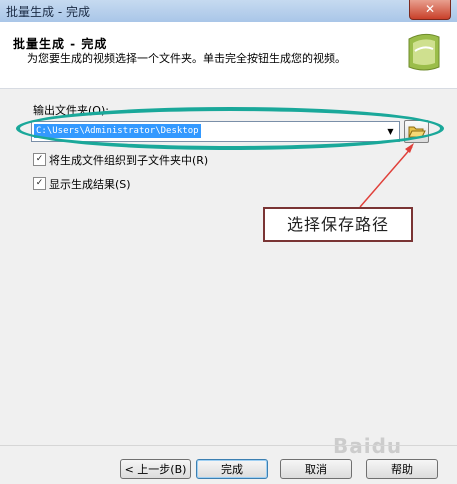 This screenshot has width=457, height=484. I want to click on wizard-header: 批量生成 - 完成 为您要生成的视频选择一个文件夹。单击完全按钮生成您的视频。, so click(228, 55).